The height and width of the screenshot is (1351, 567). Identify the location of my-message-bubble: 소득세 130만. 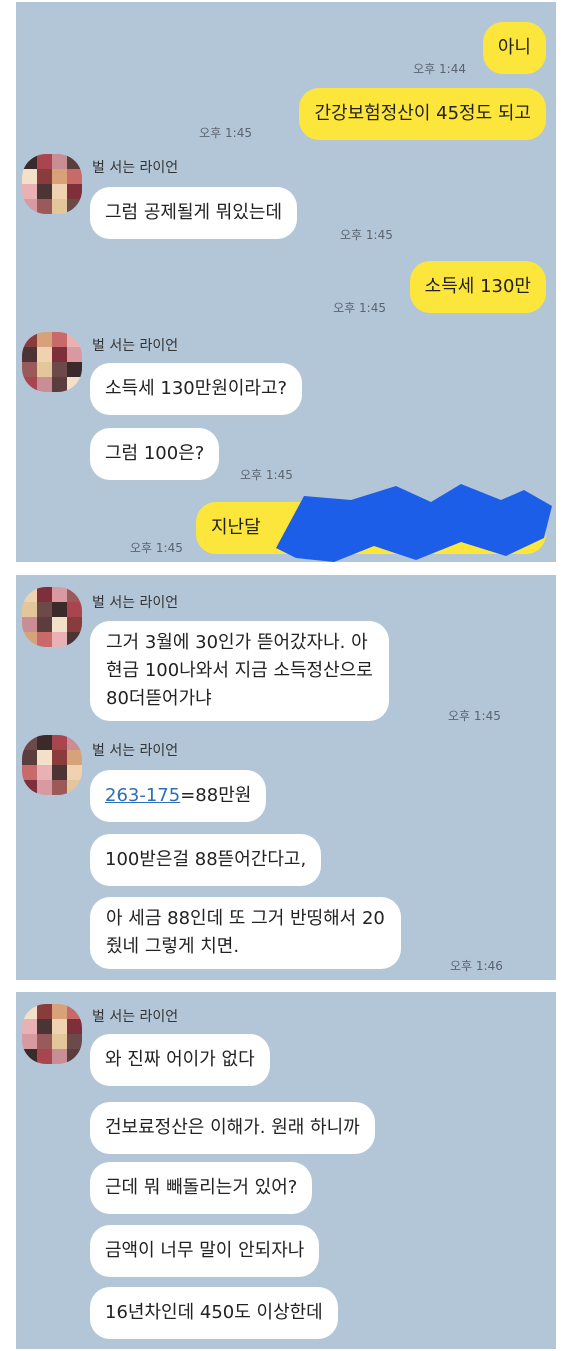
(477, 287).